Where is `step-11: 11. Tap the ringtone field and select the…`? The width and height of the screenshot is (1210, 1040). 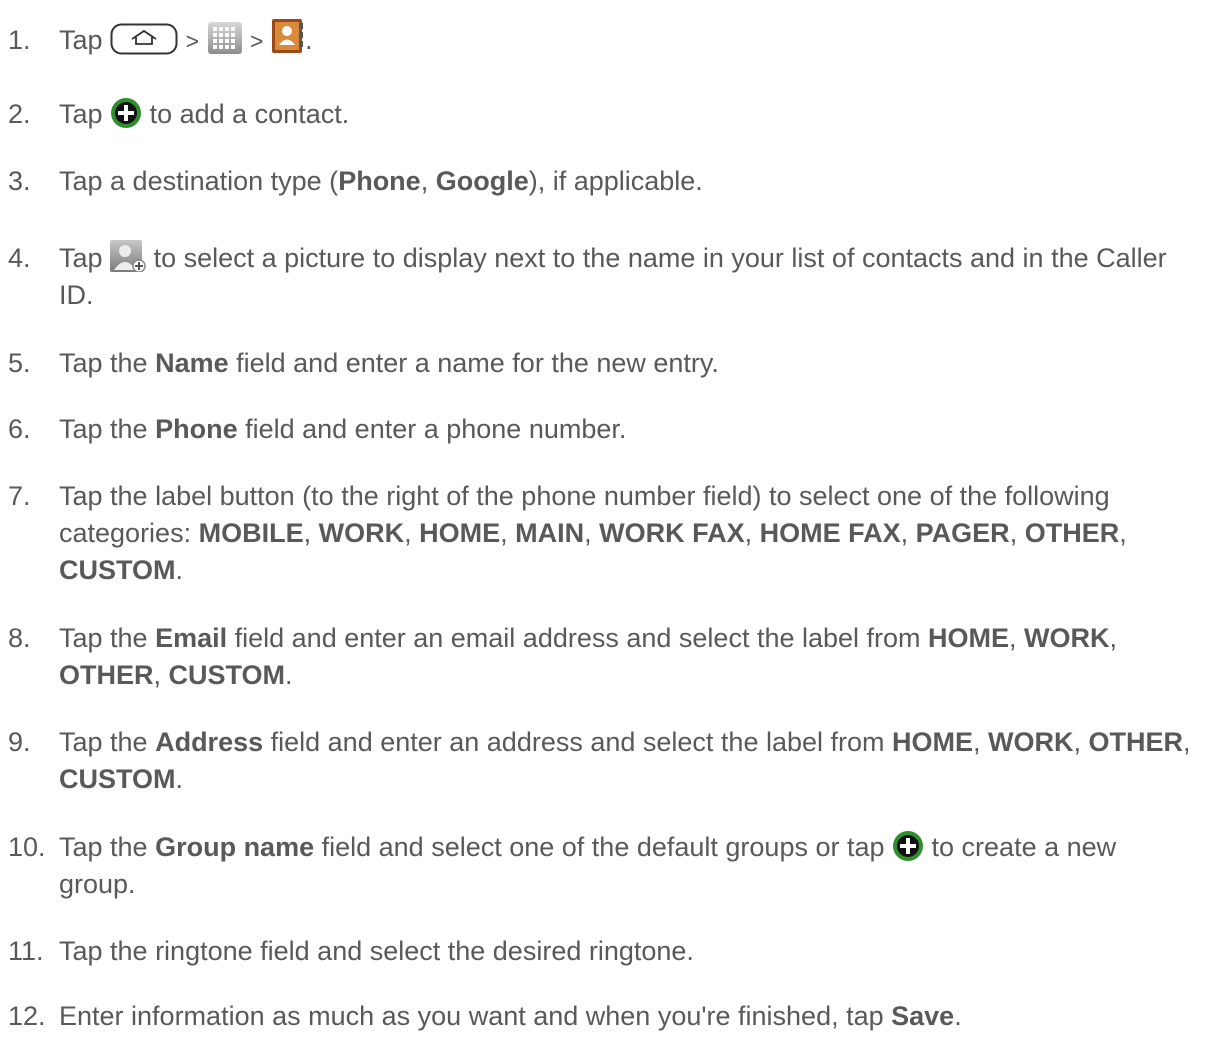 step-11: 11. Tap the ringtone field and select the… is located at coordinates (604, 951).